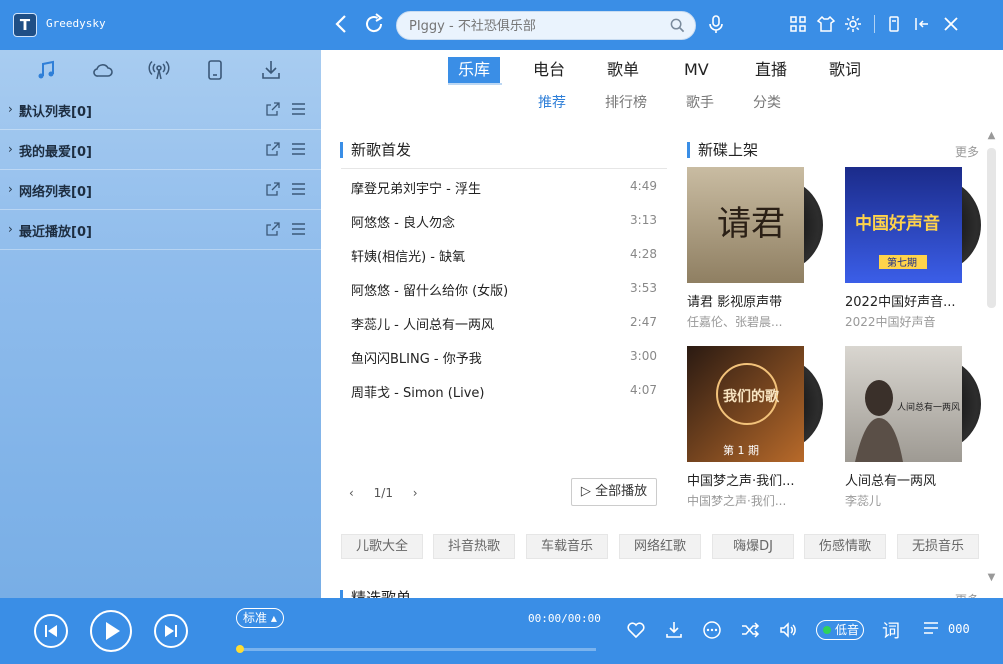  I want to click on album-cover-text: 我们的歌, so click(751, 396).